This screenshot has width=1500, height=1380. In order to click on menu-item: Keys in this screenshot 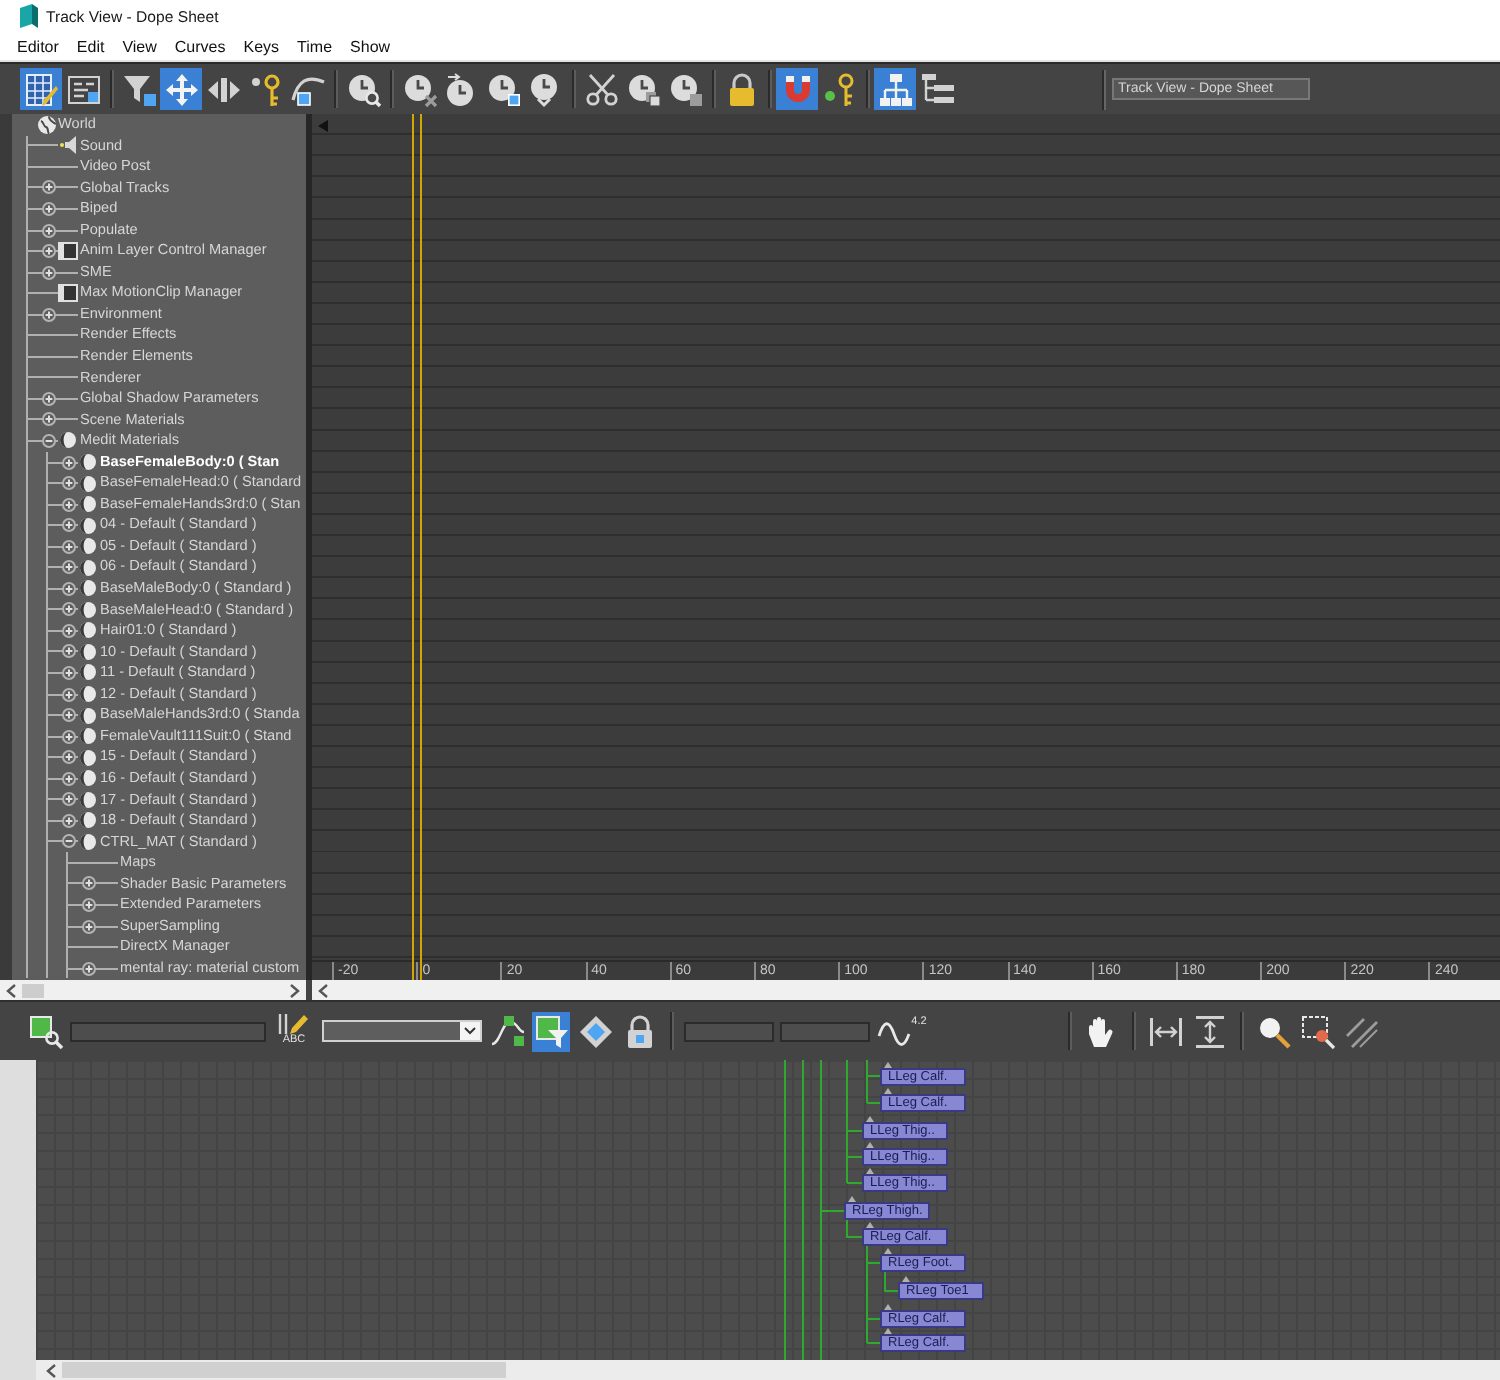, I will do `click(261, 46)`.